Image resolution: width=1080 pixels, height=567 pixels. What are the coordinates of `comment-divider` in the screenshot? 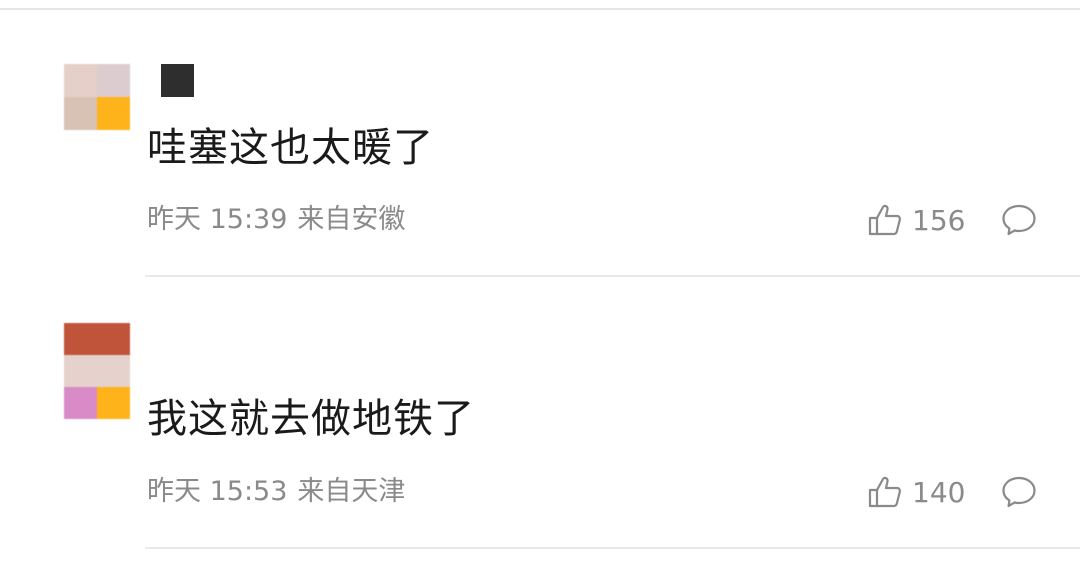 It's located at (612, 548).